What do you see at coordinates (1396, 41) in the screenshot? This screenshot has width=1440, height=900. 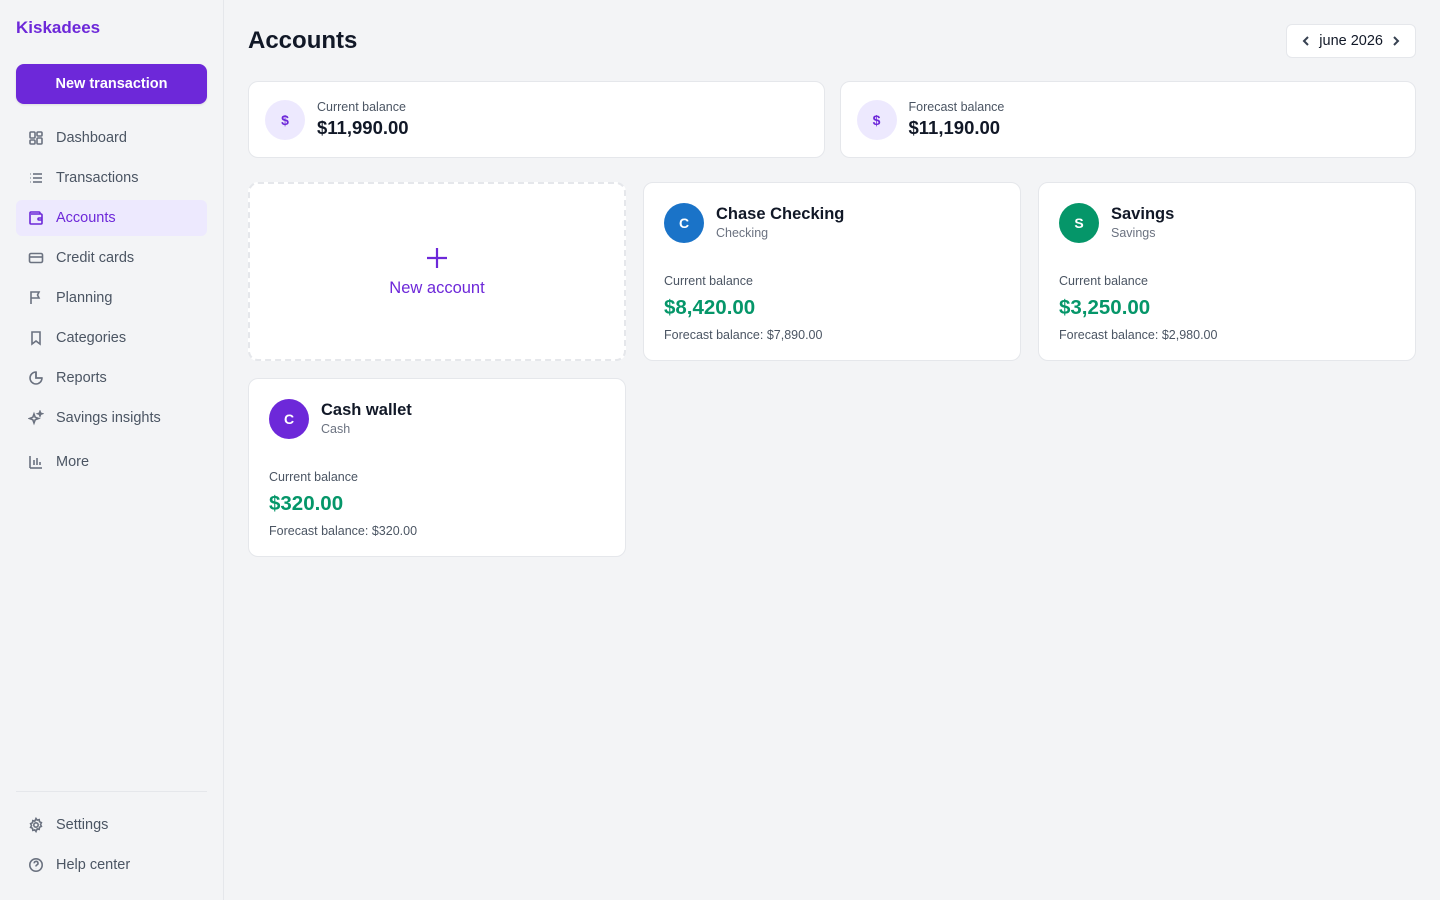 I see `chevron-right-icon` at bounding box center [1396, 41].